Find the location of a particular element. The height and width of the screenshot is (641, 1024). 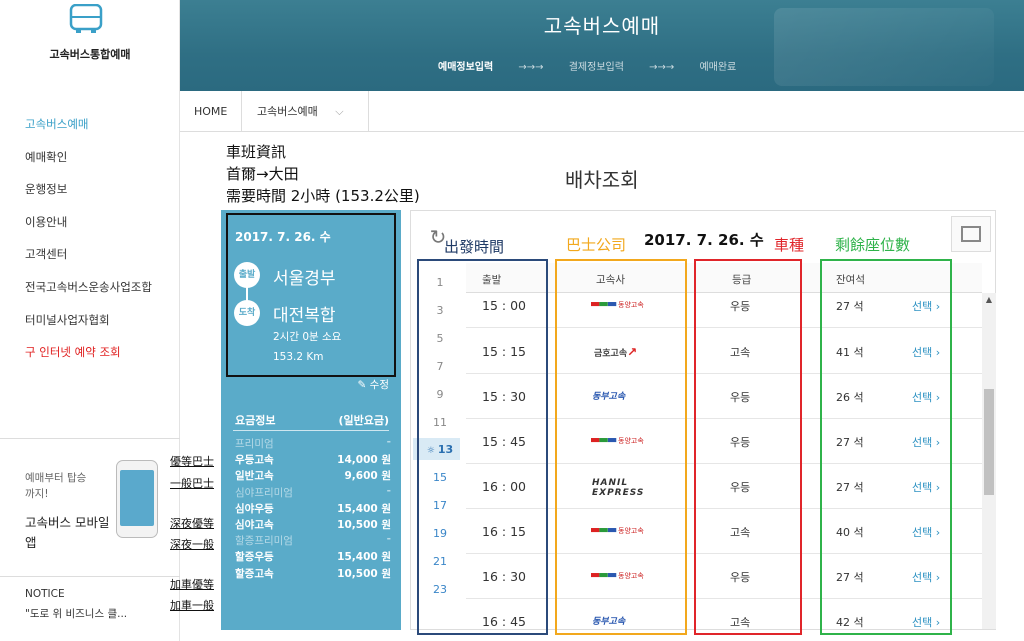

notice-divider is located at coordinates (90, 576).